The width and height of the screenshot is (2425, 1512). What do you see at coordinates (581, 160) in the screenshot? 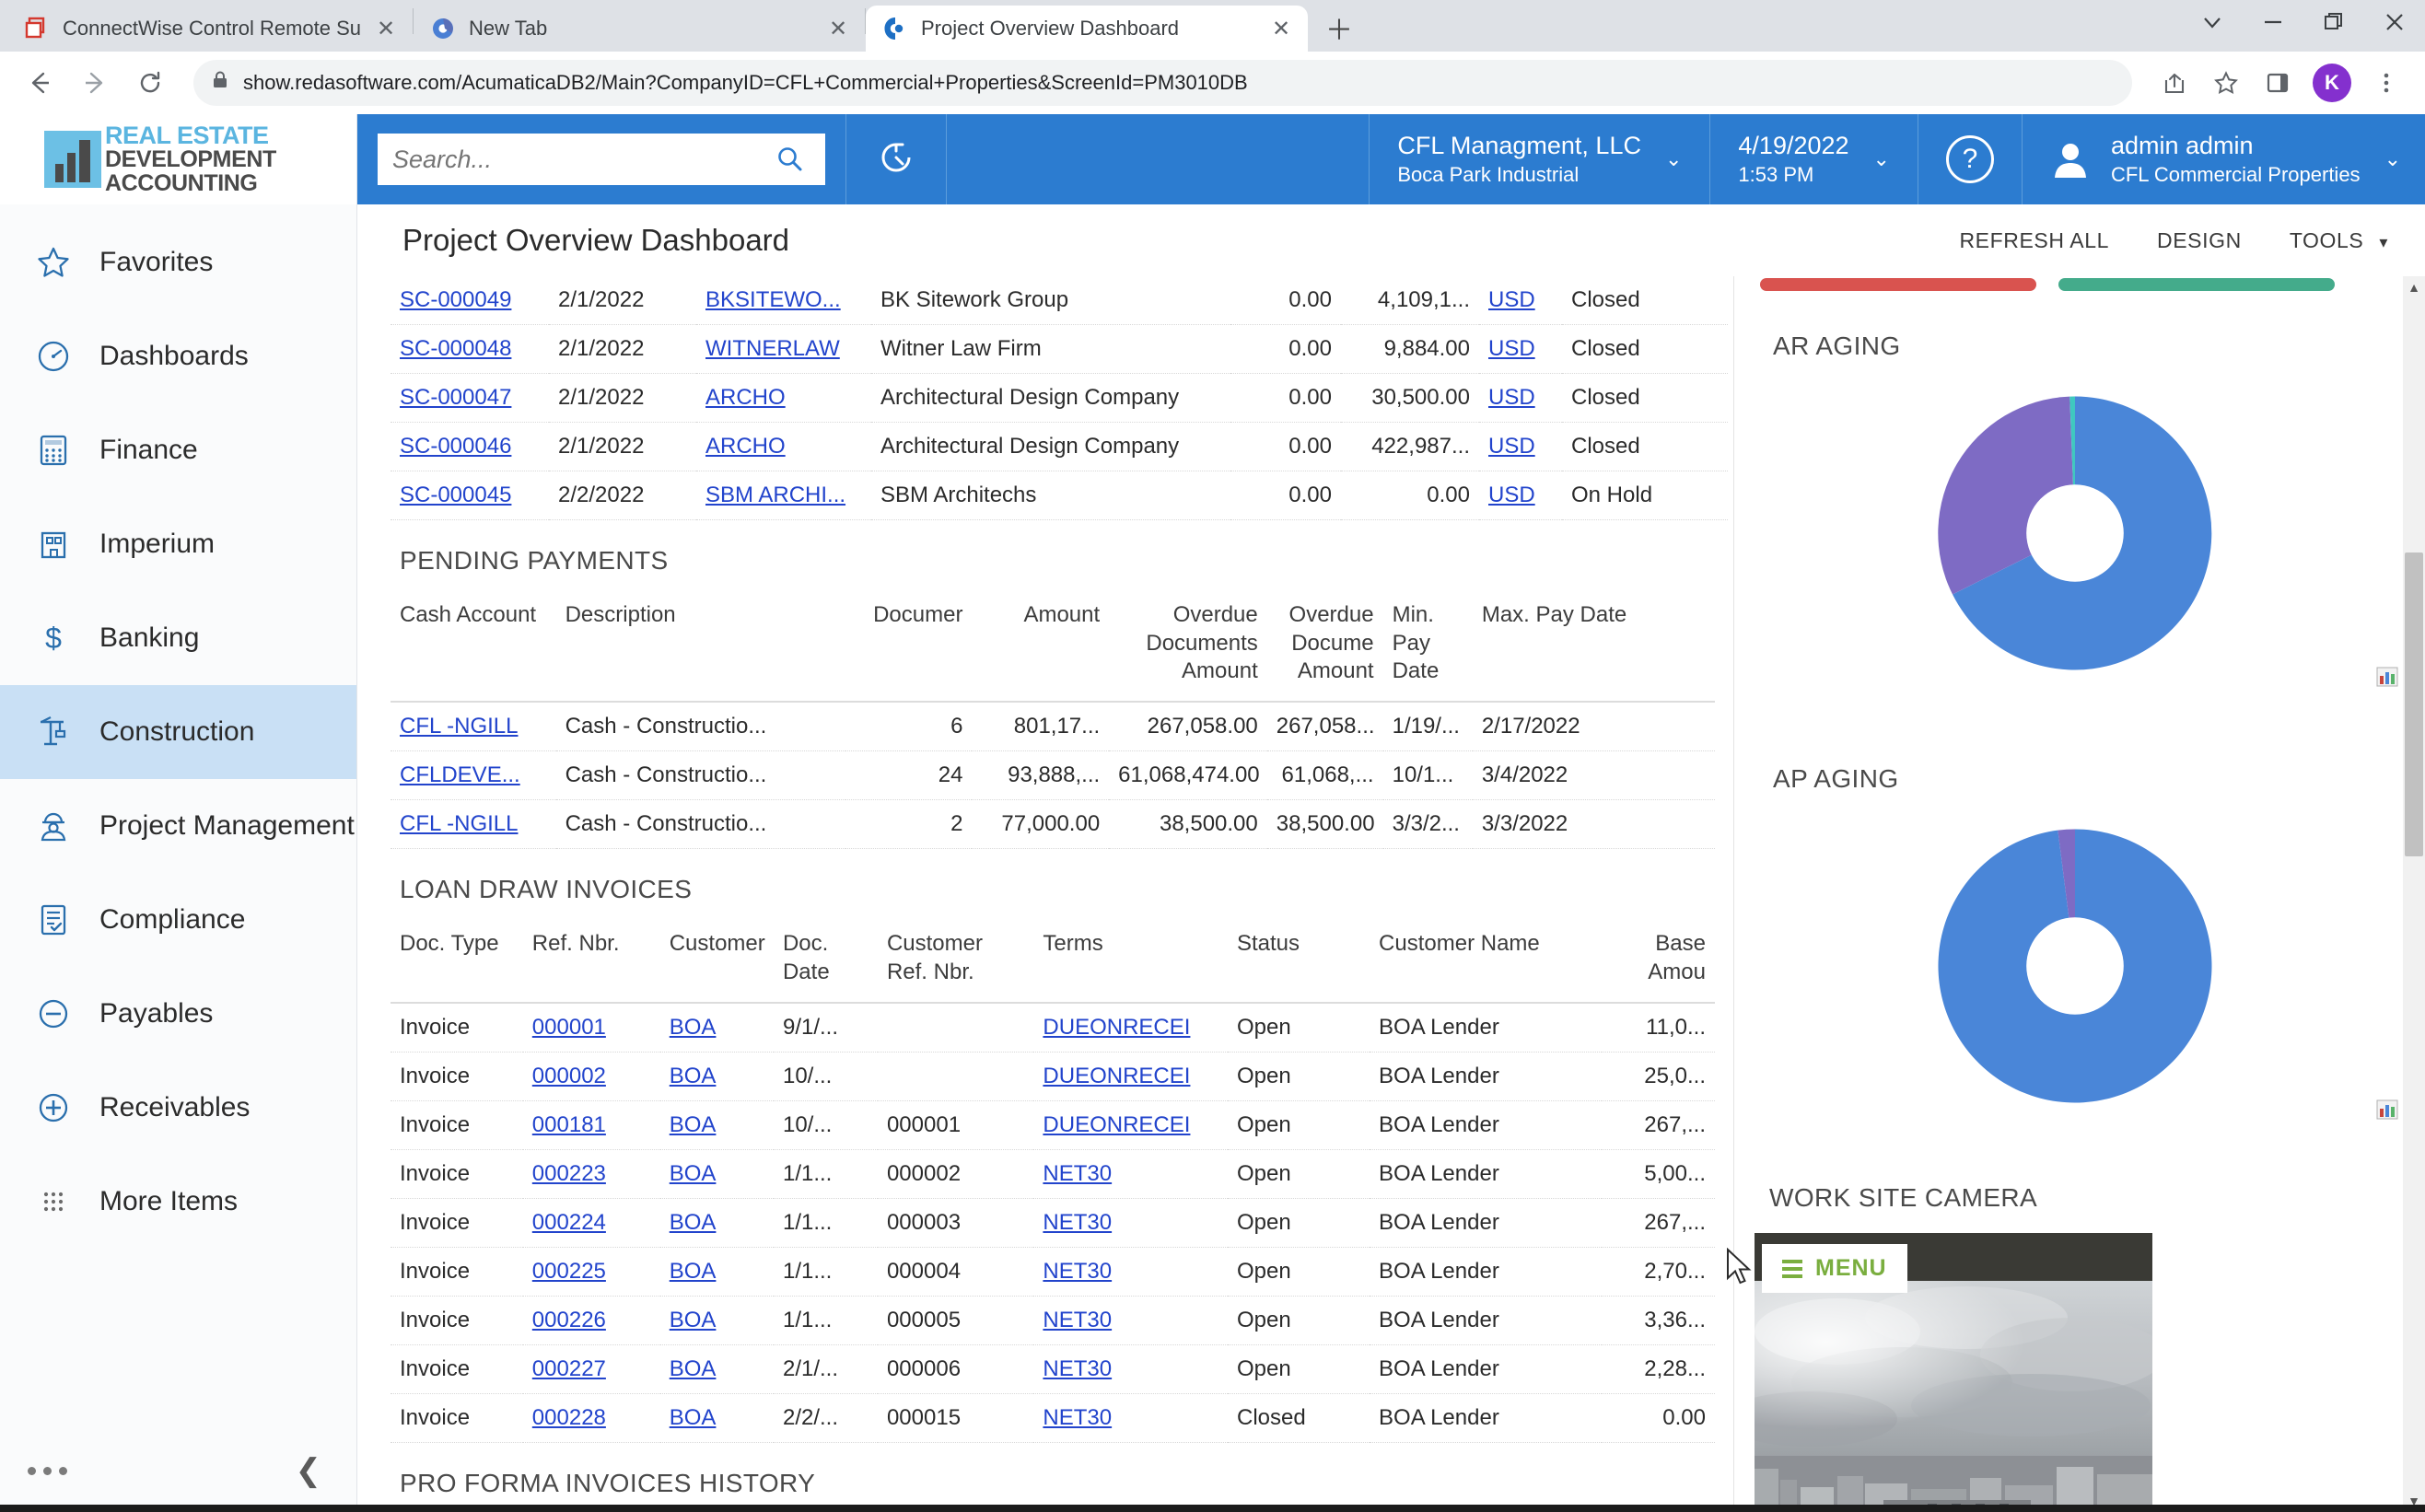
I see `search-input` at bounding box center [581, 160].